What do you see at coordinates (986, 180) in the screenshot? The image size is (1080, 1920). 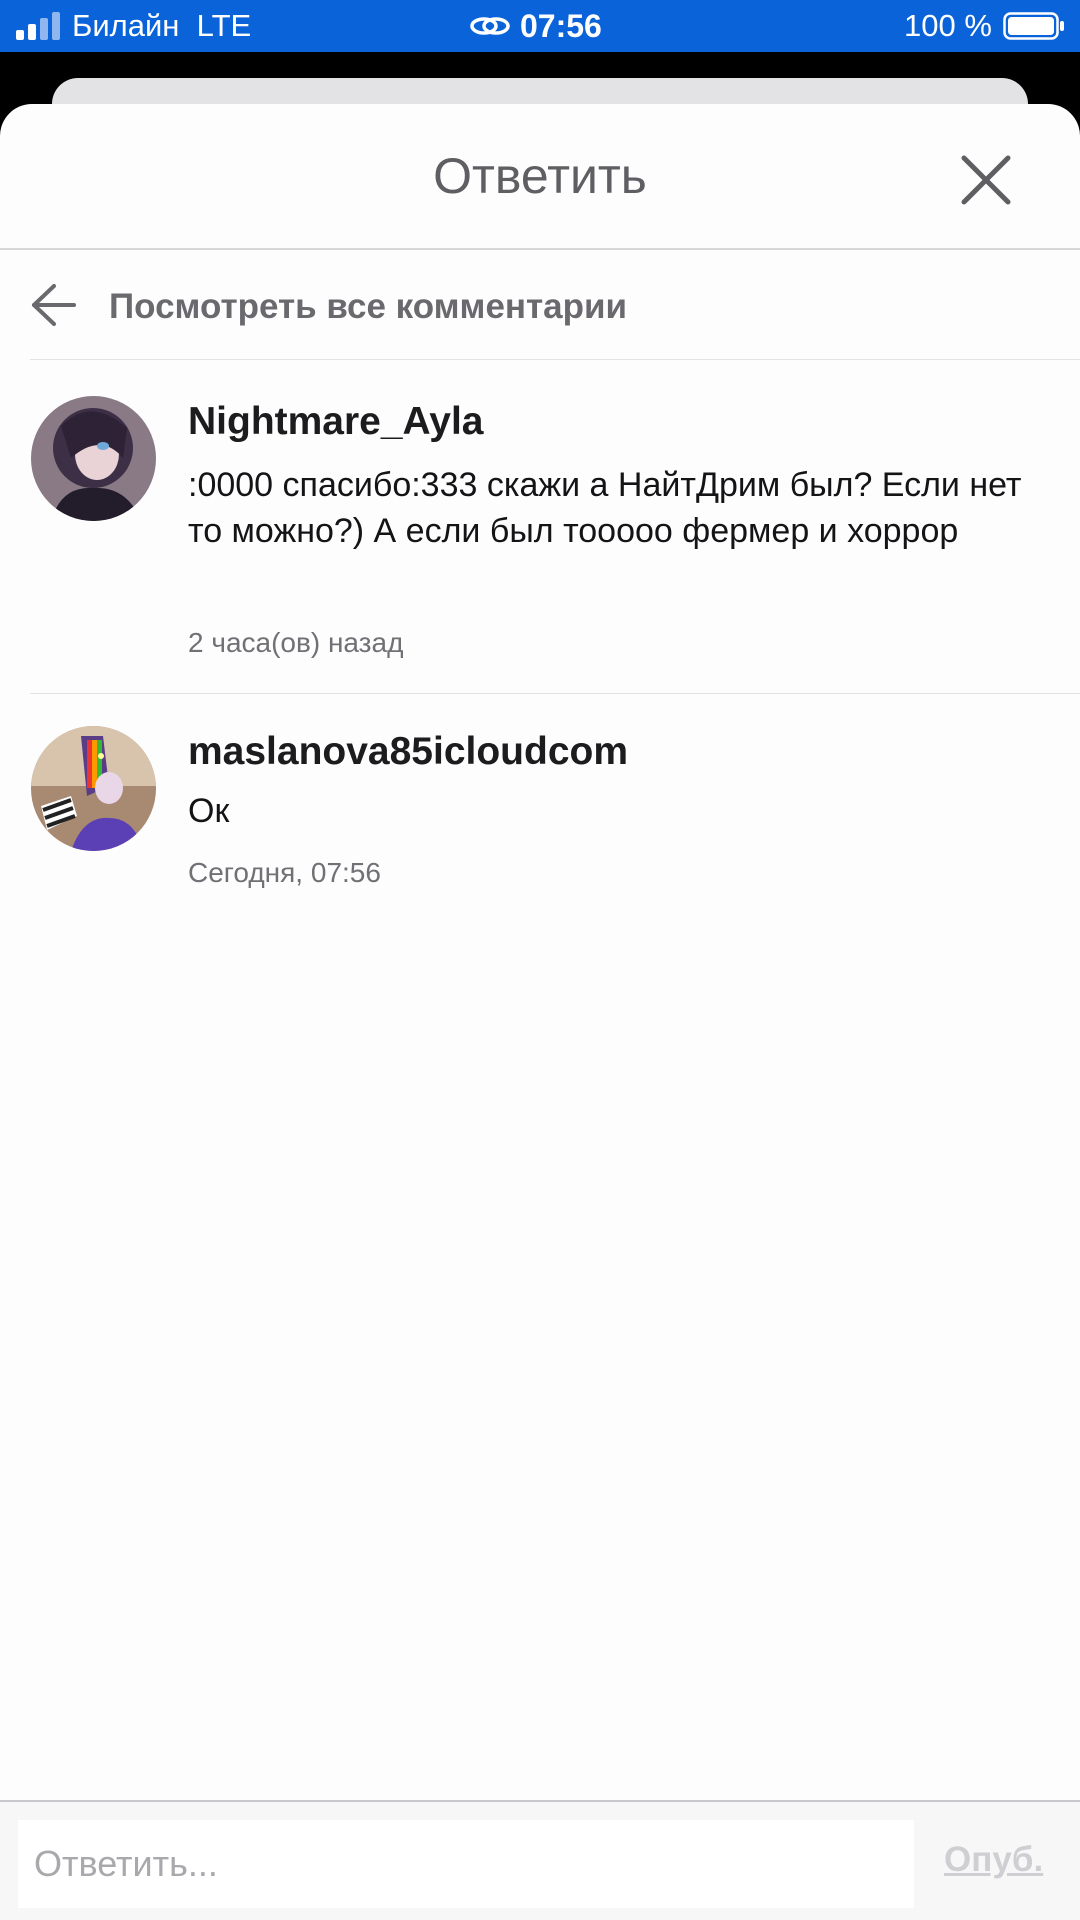 I see `close-icon` at bounding box center [986, 180].